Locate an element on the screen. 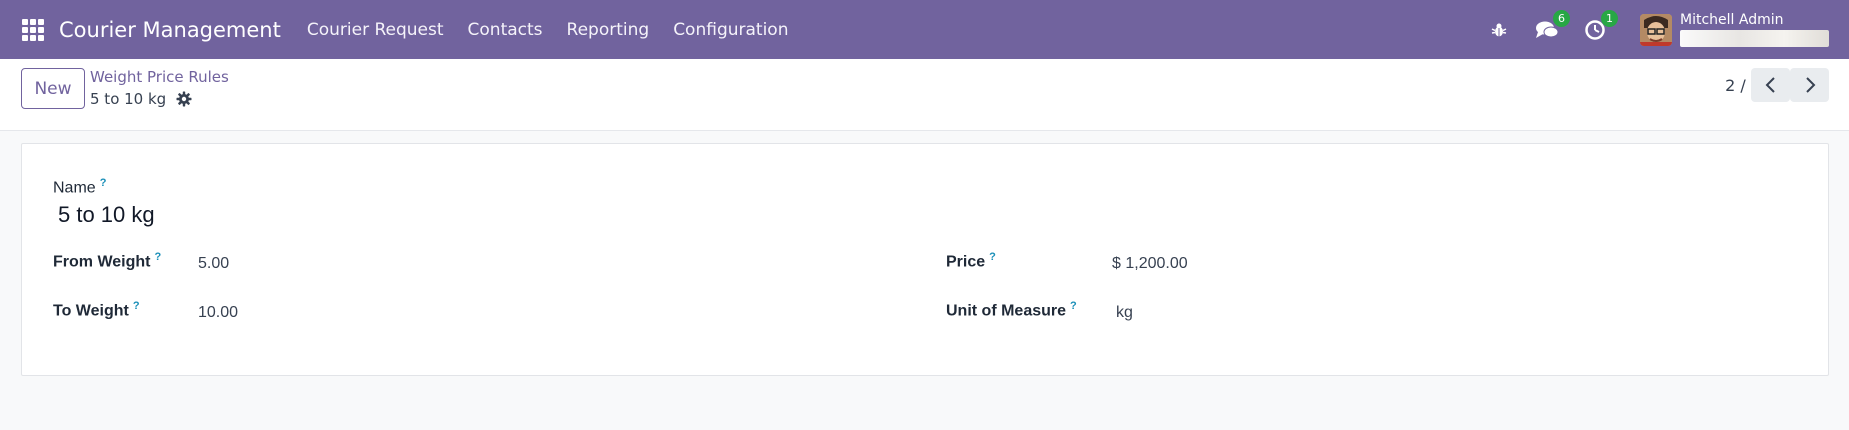 This screenshot has width=1849, height=430. from-weight-field: 5.00 is located at coordinates (213, 264).